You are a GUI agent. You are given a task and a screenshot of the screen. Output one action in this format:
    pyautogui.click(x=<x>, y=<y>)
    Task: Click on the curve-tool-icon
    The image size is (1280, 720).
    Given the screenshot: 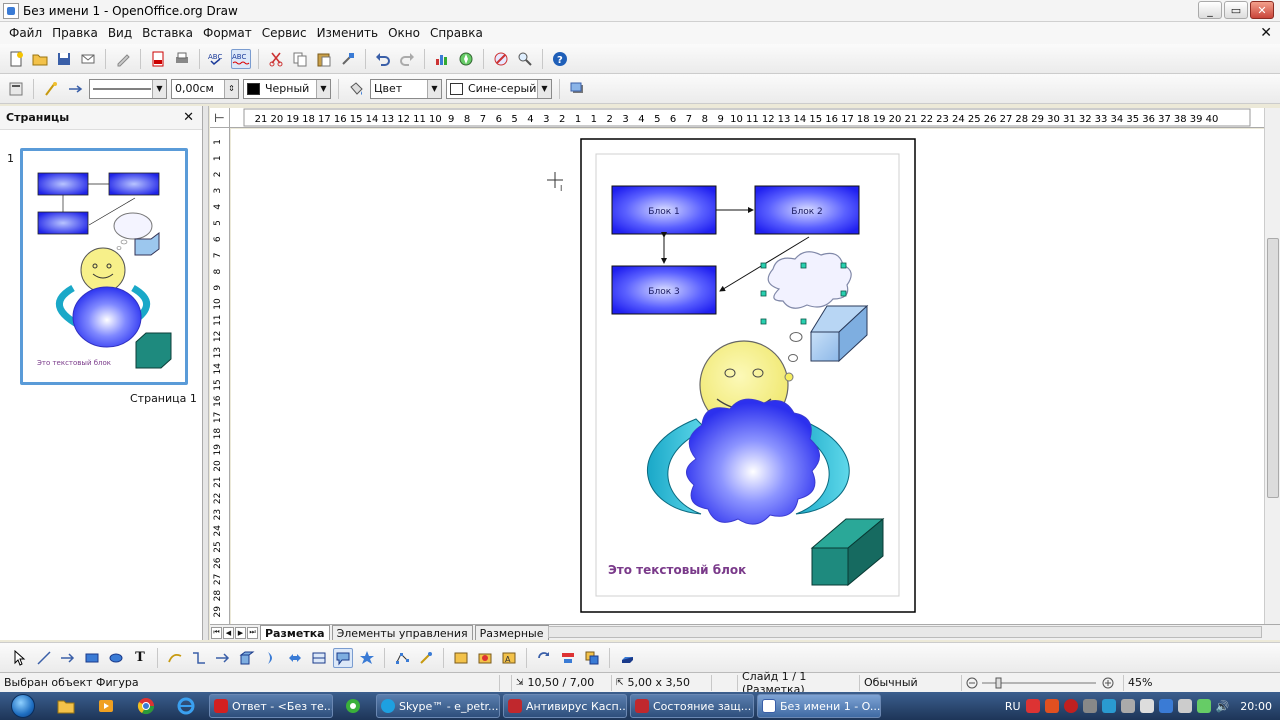 What is the action you would take?
    pyautogui.click(x=175, y=658)
    